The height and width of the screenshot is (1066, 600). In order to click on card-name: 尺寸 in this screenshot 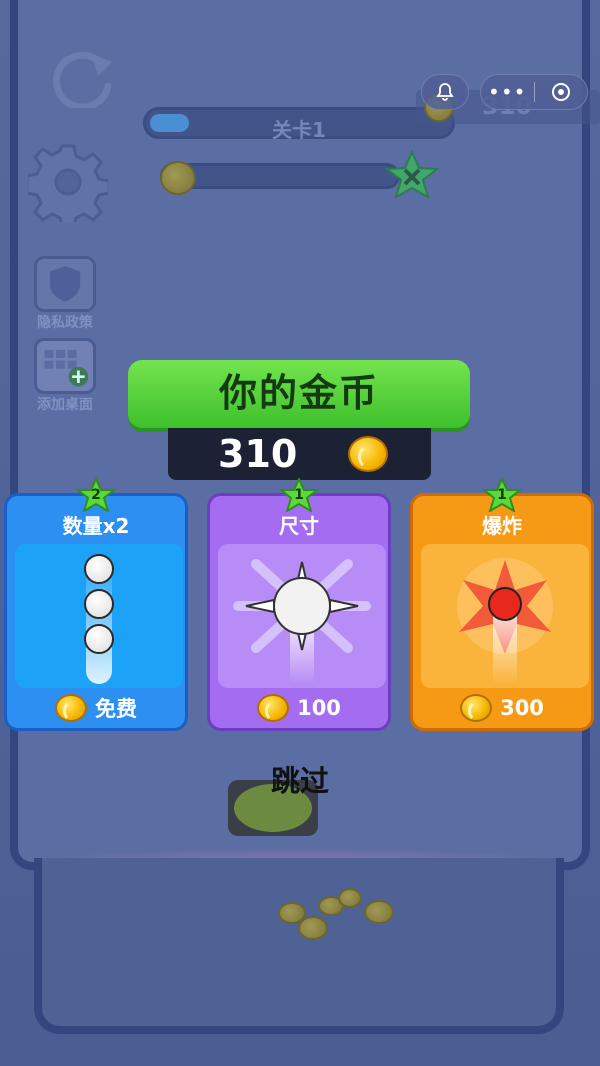, I will do `click(299, 526)`.